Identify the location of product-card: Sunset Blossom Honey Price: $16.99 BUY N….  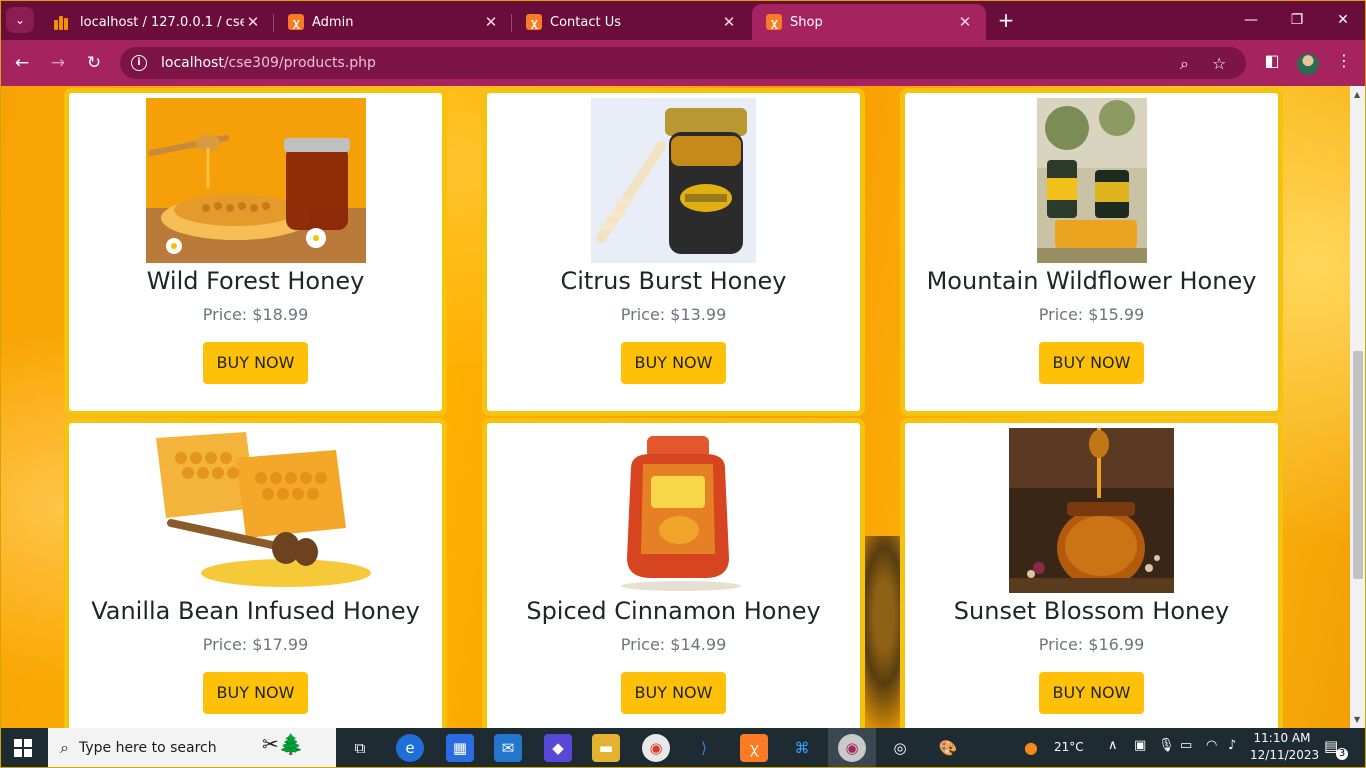
(1091, 573).